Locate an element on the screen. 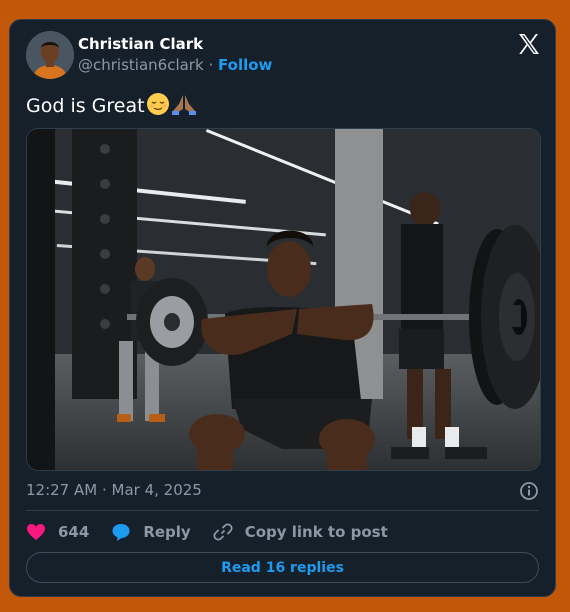 The width and height of the screenshot is (570, 612). author-handle-row: @christian6clark · Follow is located at coordinates (175, 65).